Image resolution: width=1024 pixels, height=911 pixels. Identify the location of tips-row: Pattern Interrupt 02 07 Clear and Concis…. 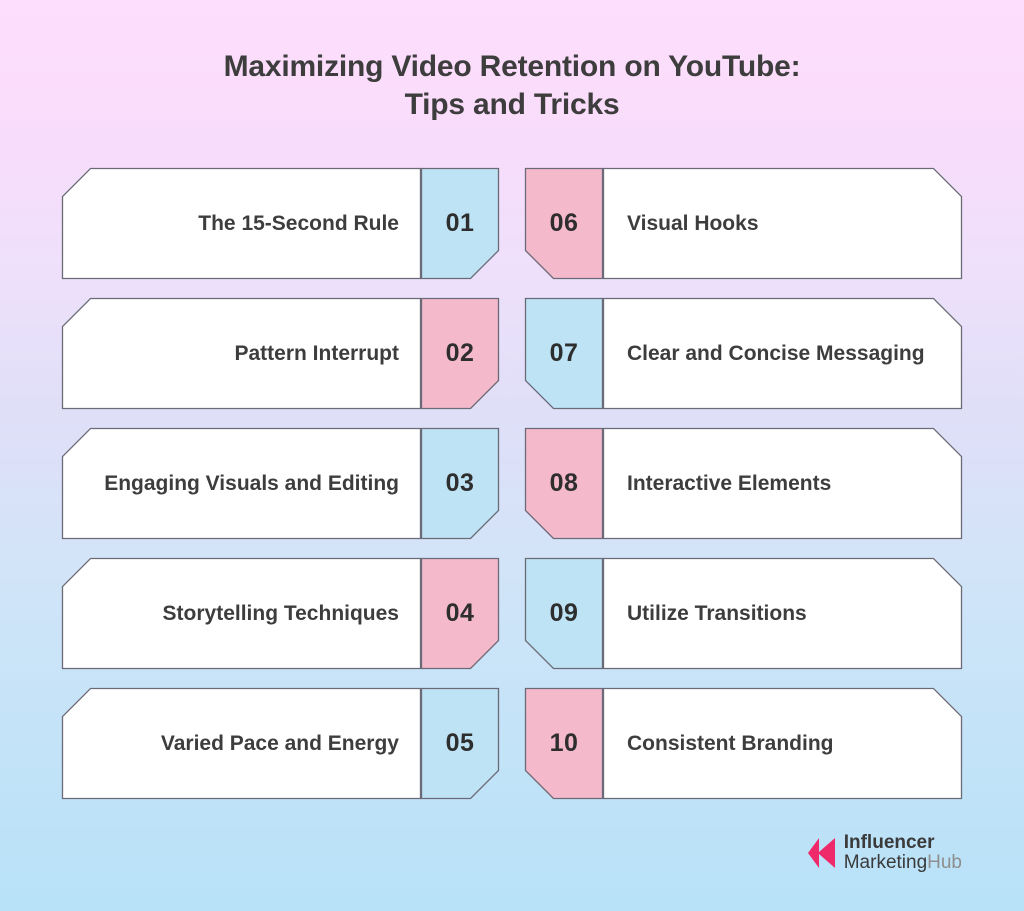
(512, 353).